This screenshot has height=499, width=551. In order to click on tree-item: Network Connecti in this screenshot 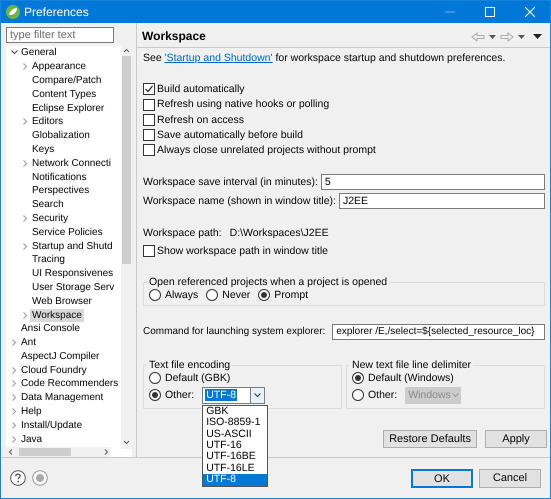, I will do `click(71, 163)`.